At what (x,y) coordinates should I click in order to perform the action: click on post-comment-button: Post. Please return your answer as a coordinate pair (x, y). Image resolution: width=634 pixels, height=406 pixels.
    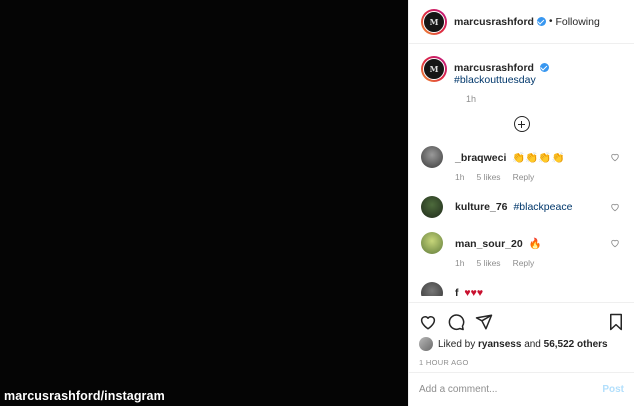
    Looking at the image, I should click on (613, 389).